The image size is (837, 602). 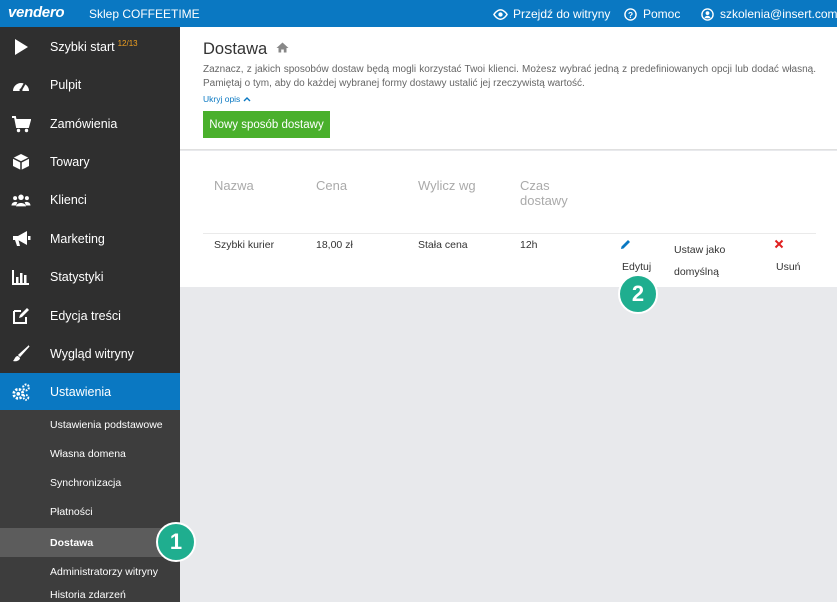 What do you see at coordinates (332, 185) in the screenshot?
I see `column-header-price: Cena` at bounding box center [332, 185].